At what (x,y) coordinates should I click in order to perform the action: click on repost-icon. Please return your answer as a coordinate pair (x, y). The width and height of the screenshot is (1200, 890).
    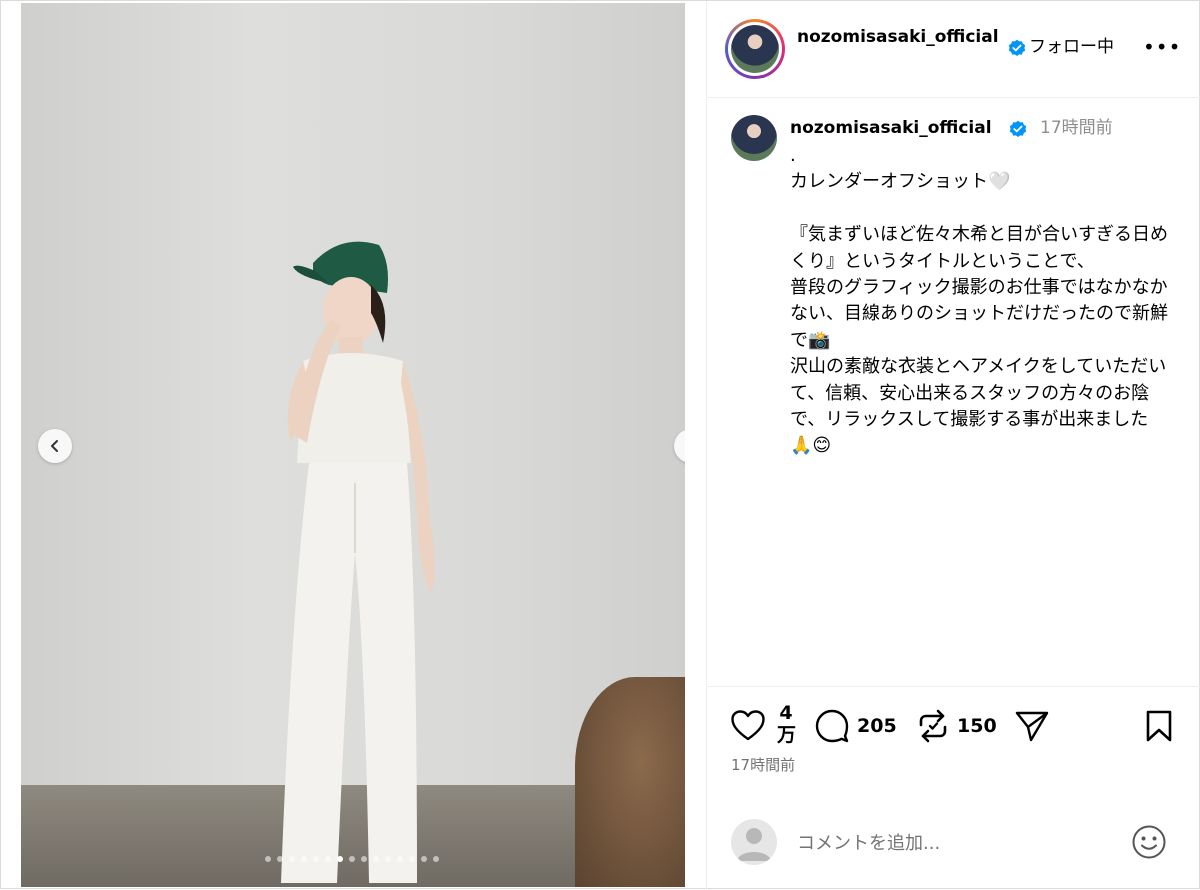
    Looking at the image, I should click on (933, 726).